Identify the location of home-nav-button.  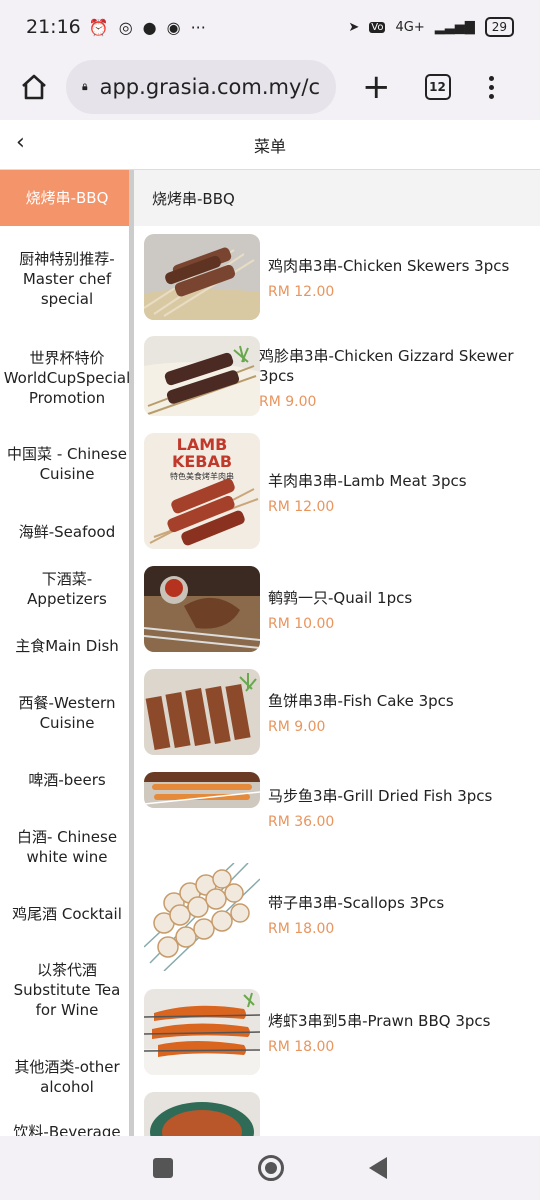
(270, 1168).